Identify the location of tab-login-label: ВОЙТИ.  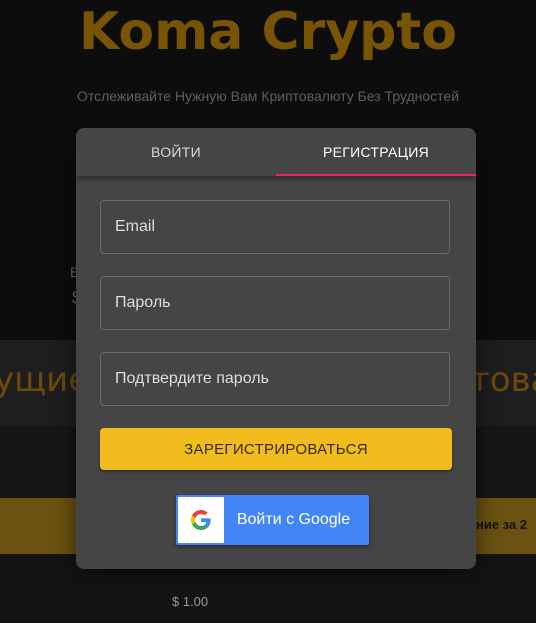
(176, 152).